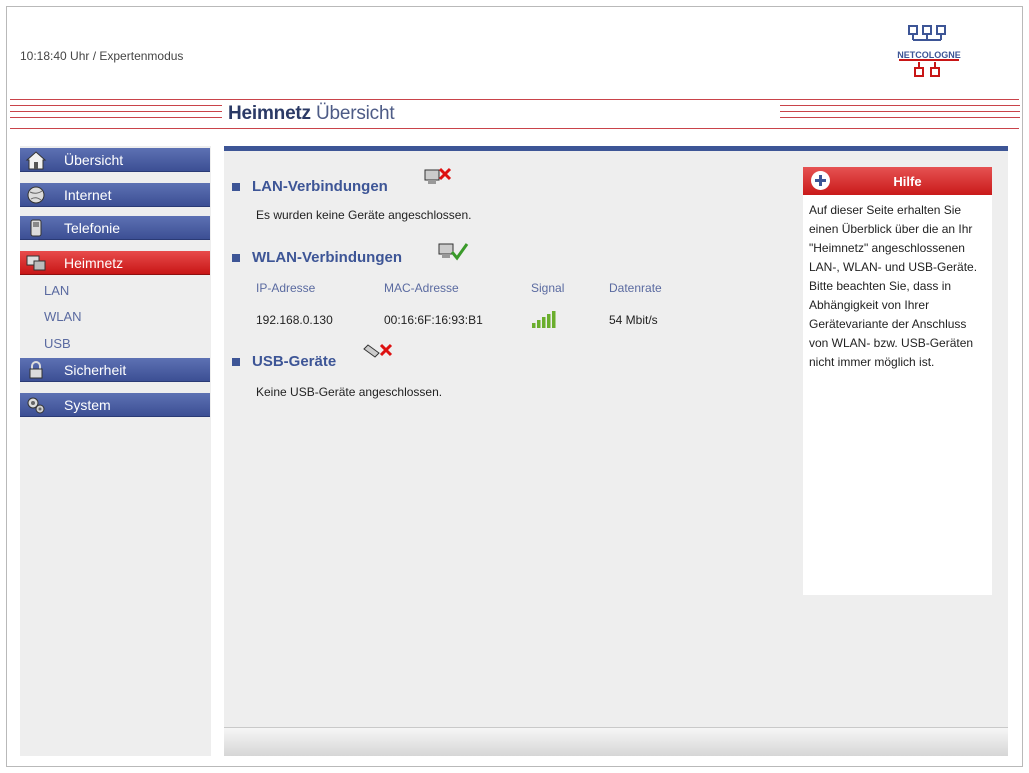 This screenshot has width=1029, height=773. I want to click on wlan-section-title: WLAN-Verbindungen, so click(317, 257).